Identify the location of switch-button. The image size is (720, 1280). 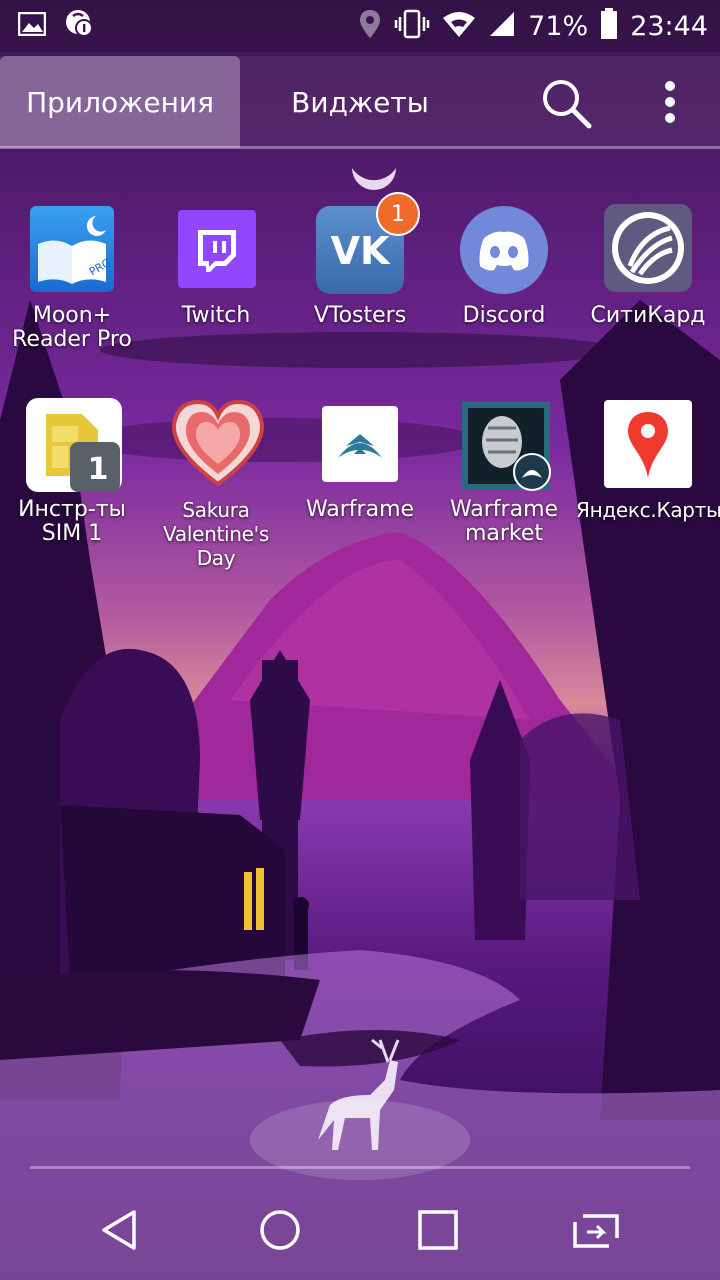
(596, 1230).